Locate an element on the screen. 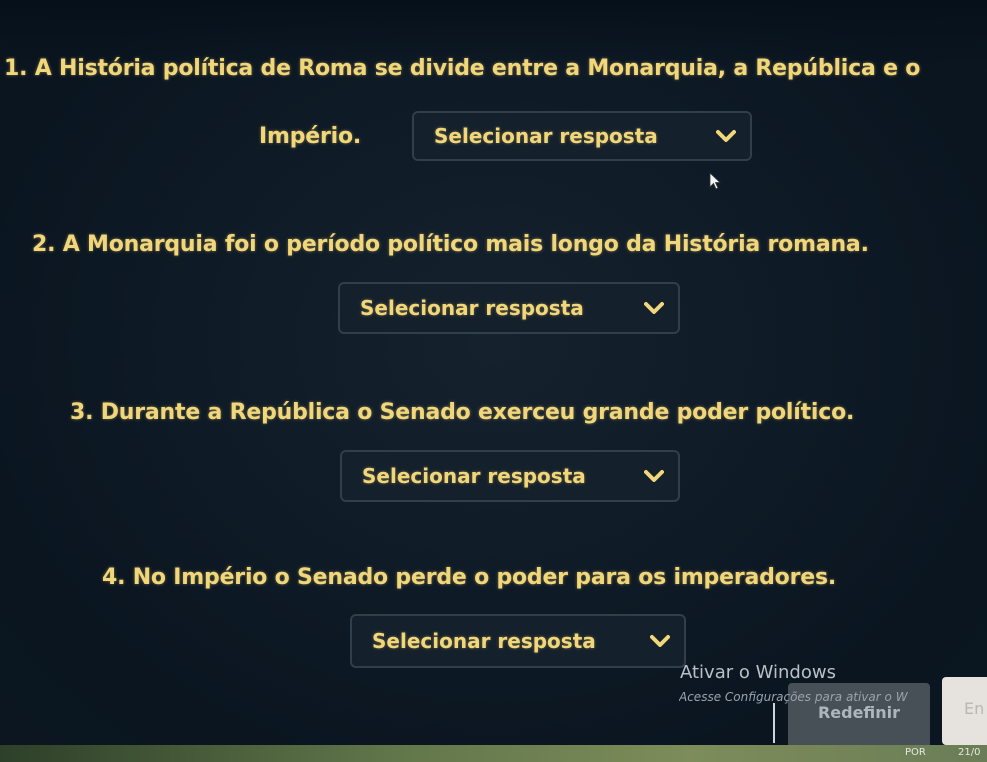 The image size is (987, 762). submit-button: En is located at coordinates (964, 711).